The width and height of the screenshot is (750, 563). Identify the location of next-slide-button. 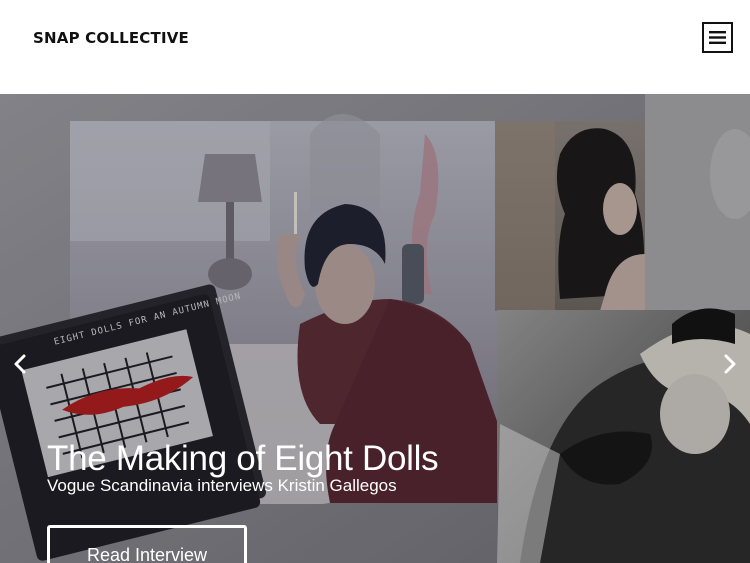
(729, 364).